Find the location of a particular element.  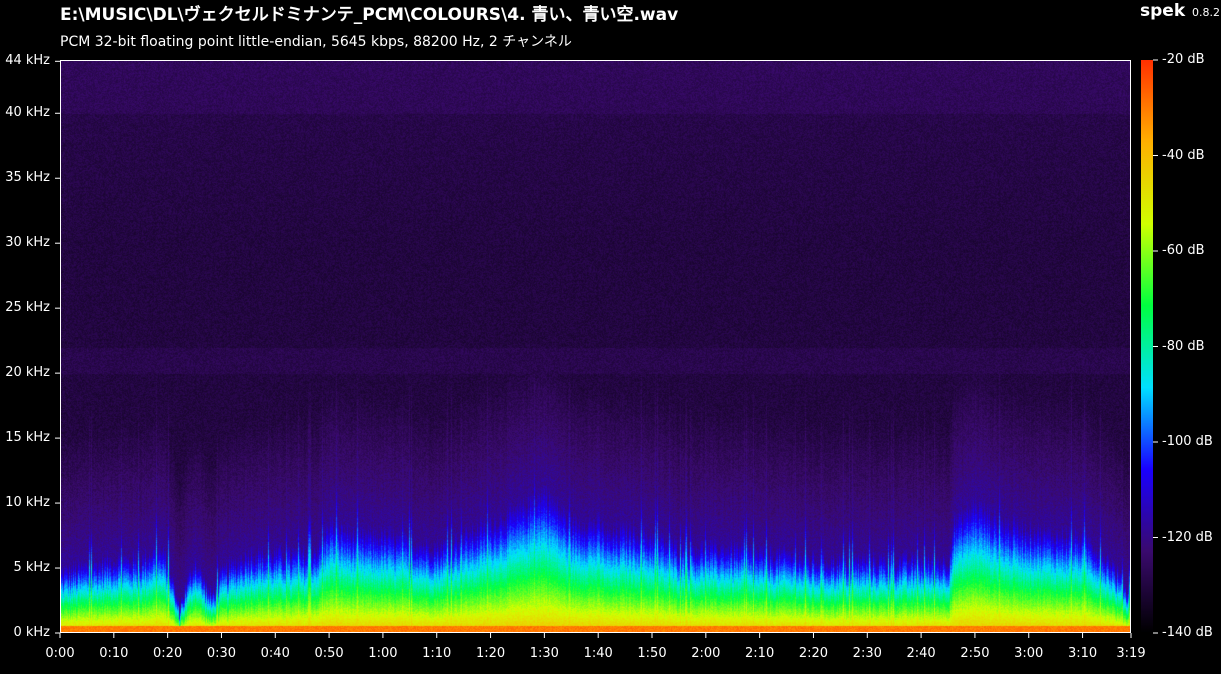

x-tick-label: 0:00 is located at coordinates (60, 653).